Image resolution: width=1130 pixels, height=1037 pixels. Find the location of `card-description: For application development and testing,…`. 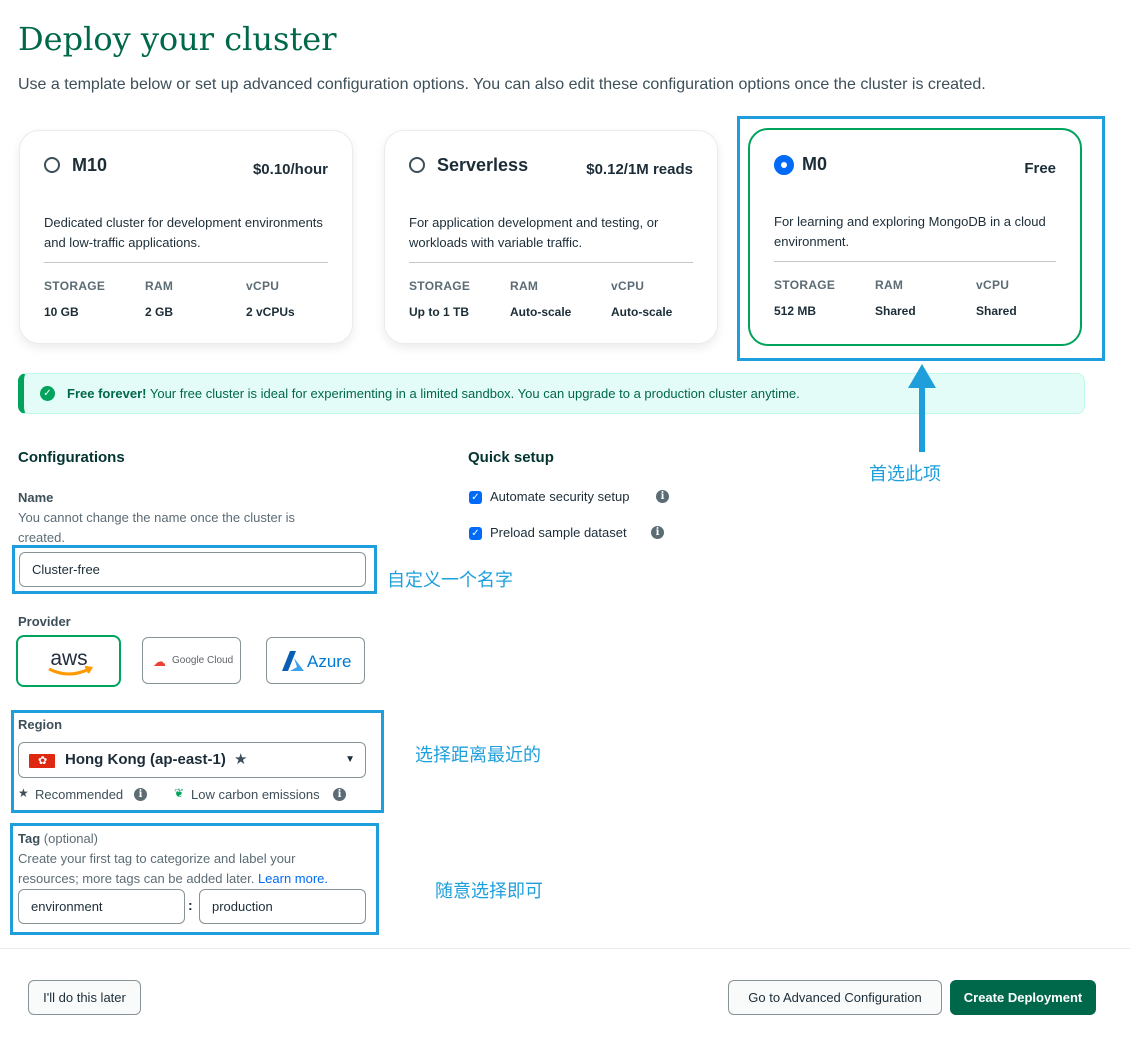

card-description: For application development and testing,… is located at coordinates (534, 232).